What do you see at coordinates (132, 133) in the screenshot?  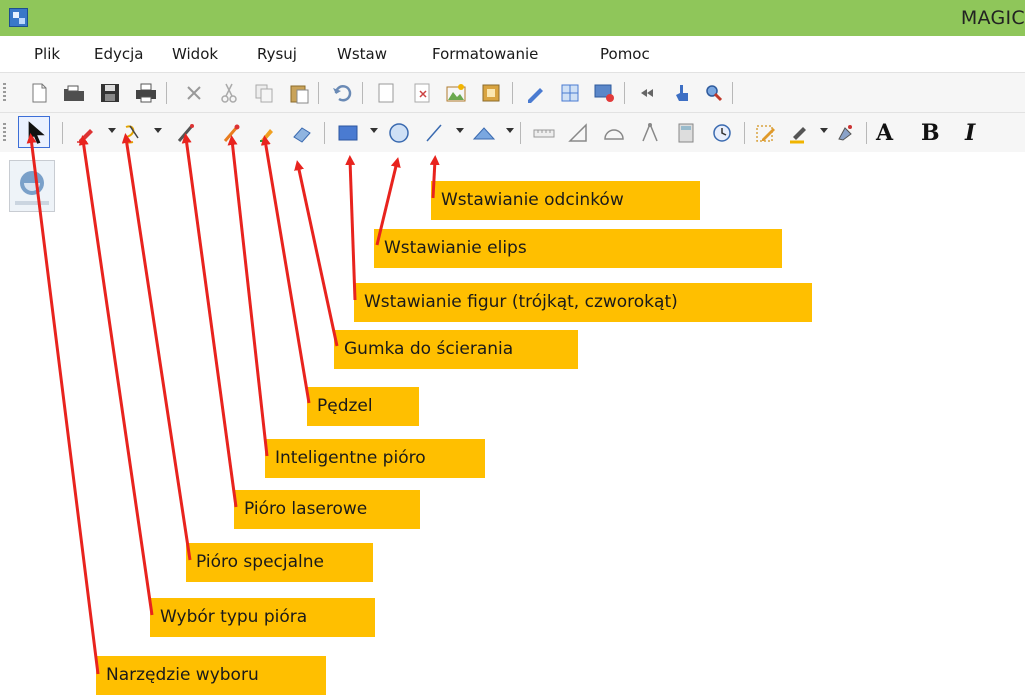 I see `special-pen-icon` at bounding box center [132, 133].